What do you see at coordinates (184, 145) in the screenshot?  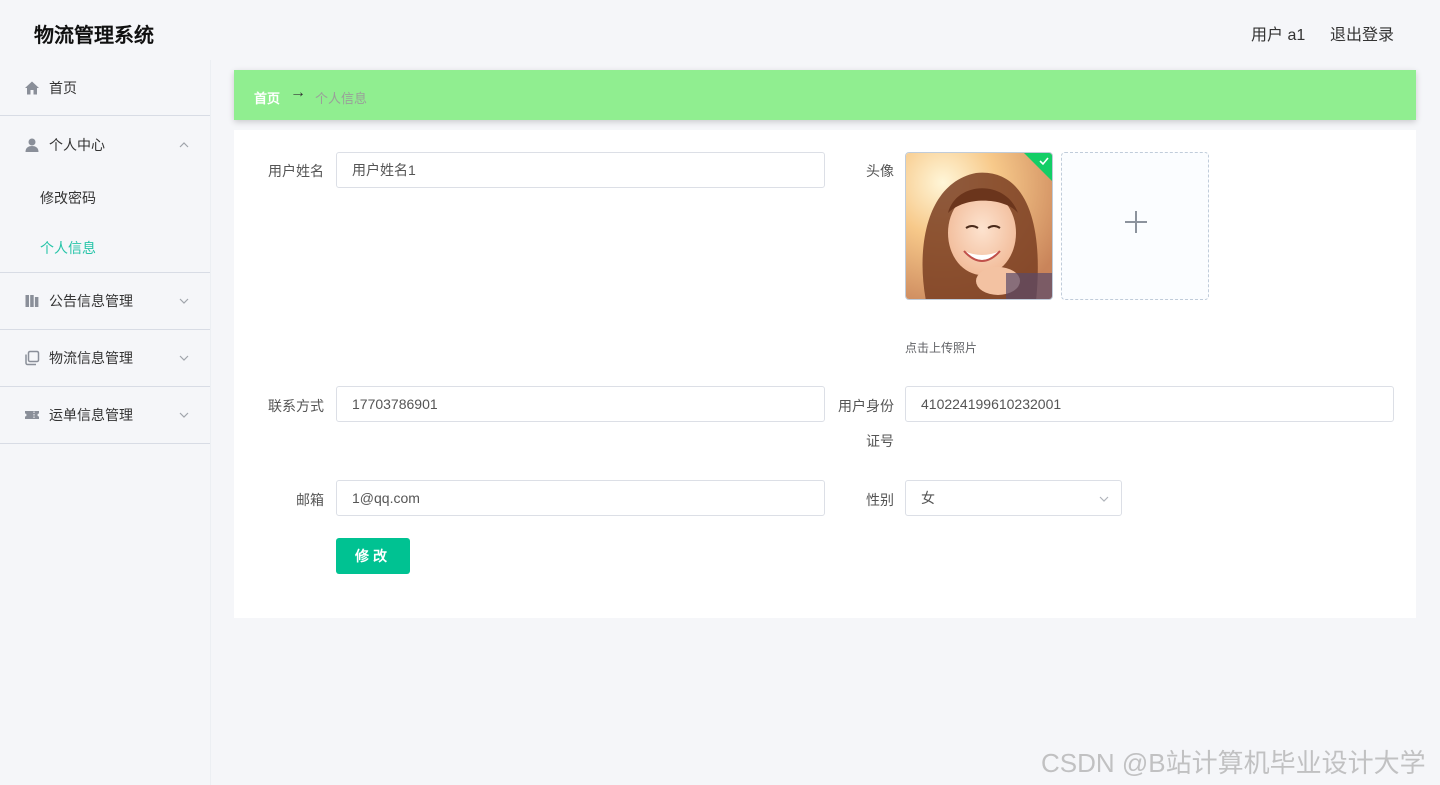 I see `chevron-up-icon` at bounding box center [184, 145].